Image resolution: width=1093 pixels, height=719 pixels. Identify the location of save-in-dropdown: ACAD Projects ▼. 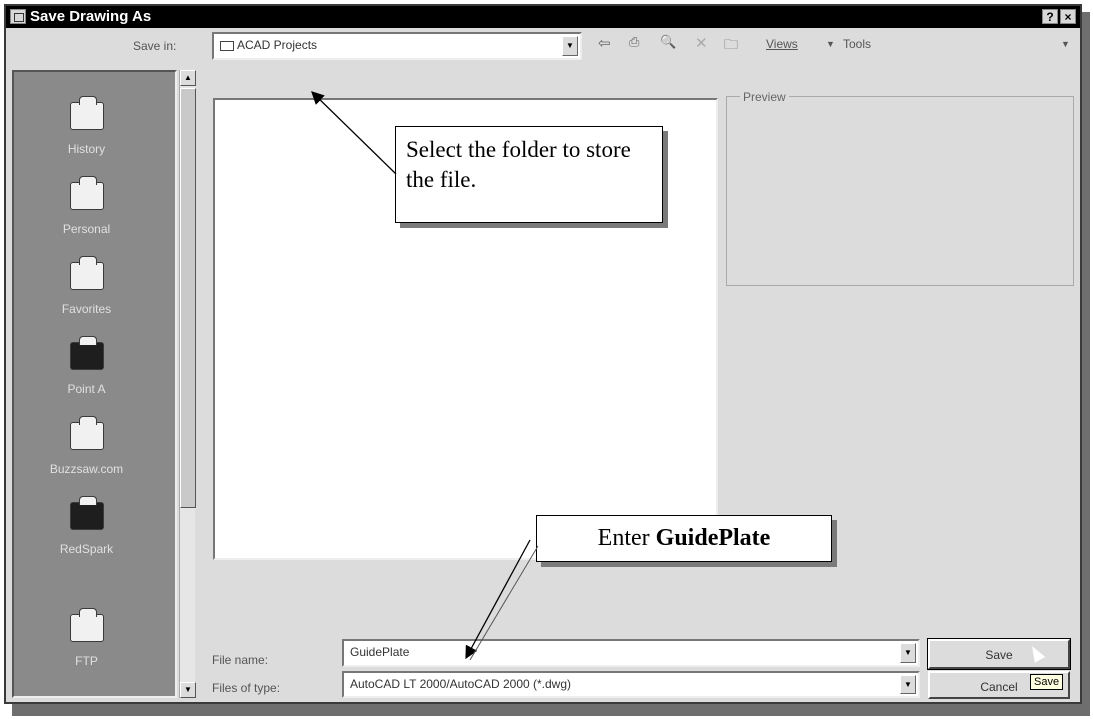
(397, 46).